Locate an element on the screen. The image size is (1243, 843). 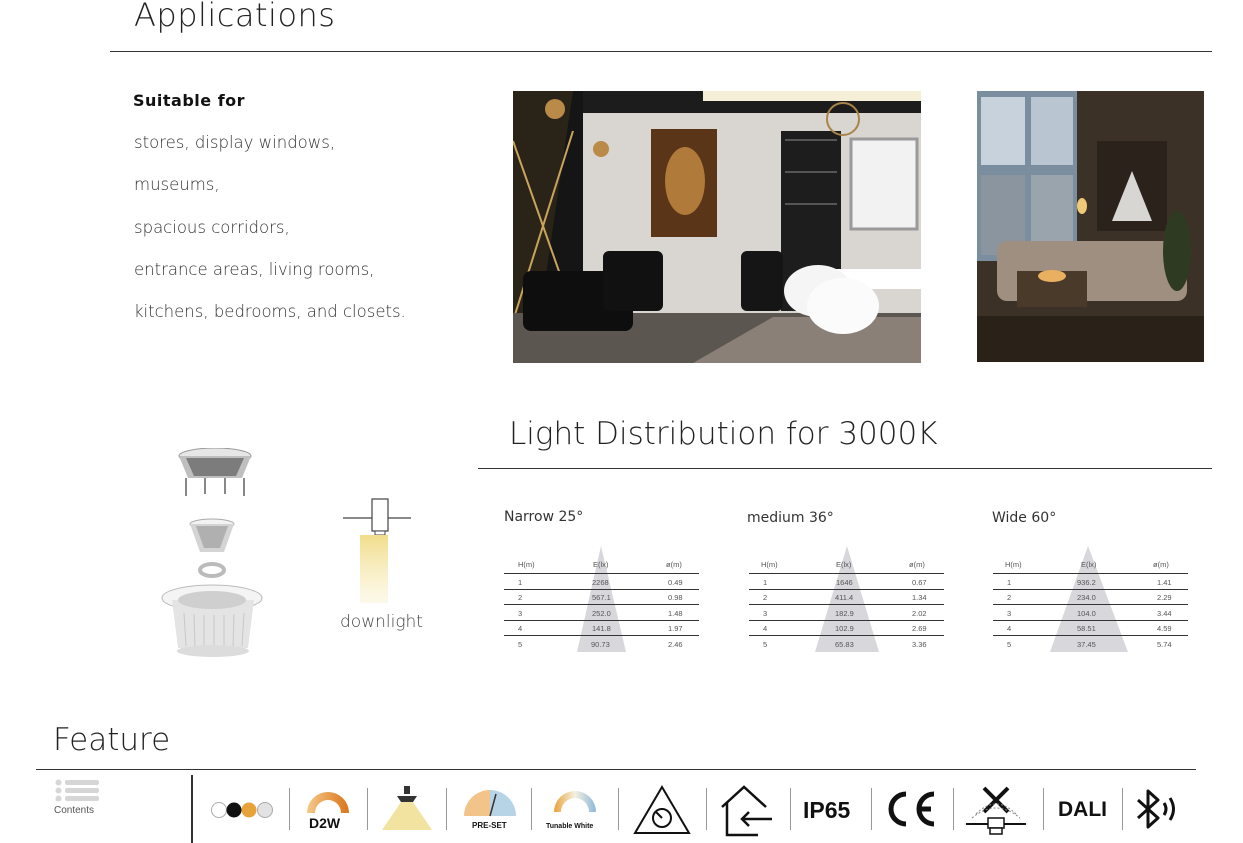
table-cell: 4.59 is located at coordinates (1164, 628).